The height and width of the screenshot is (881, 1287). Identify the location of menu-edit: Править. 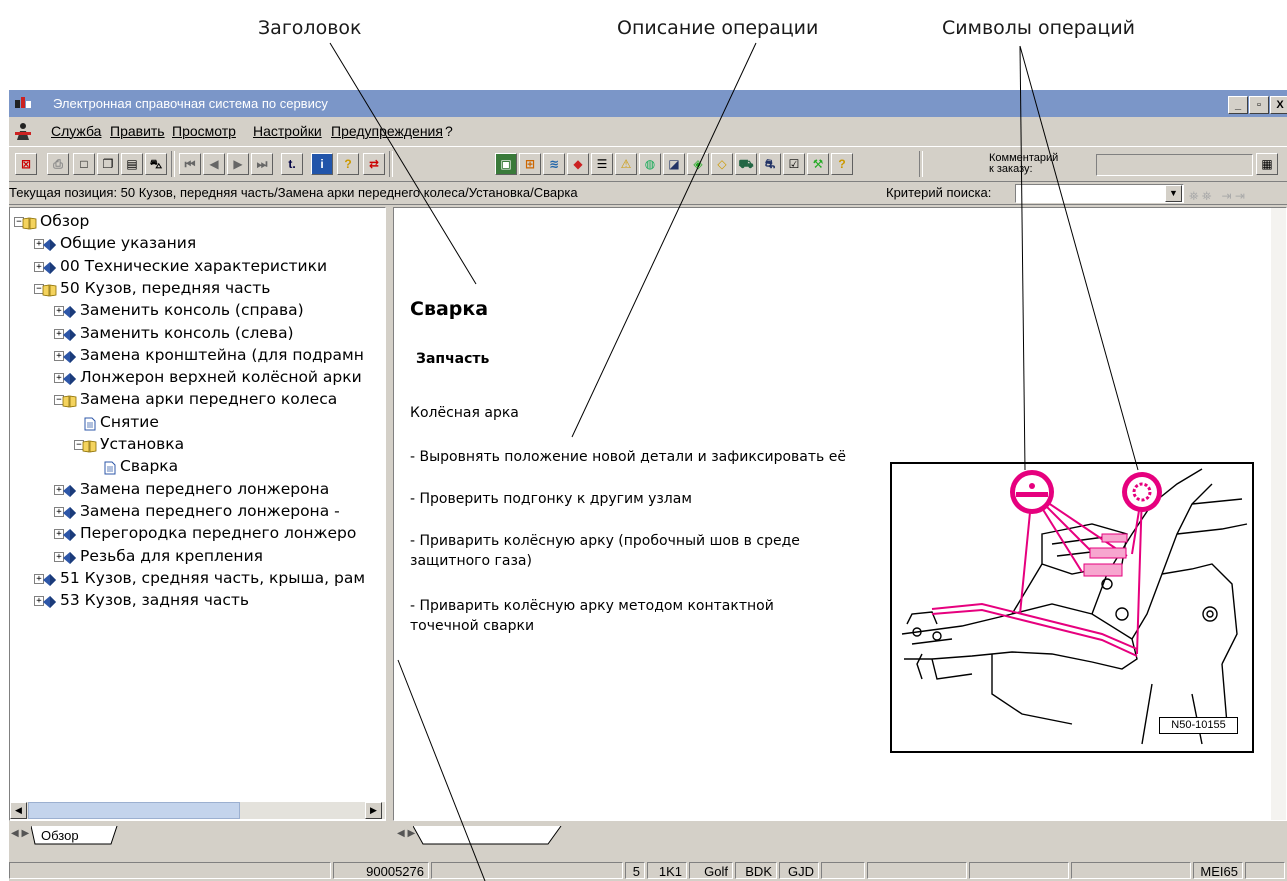
(137, 131).